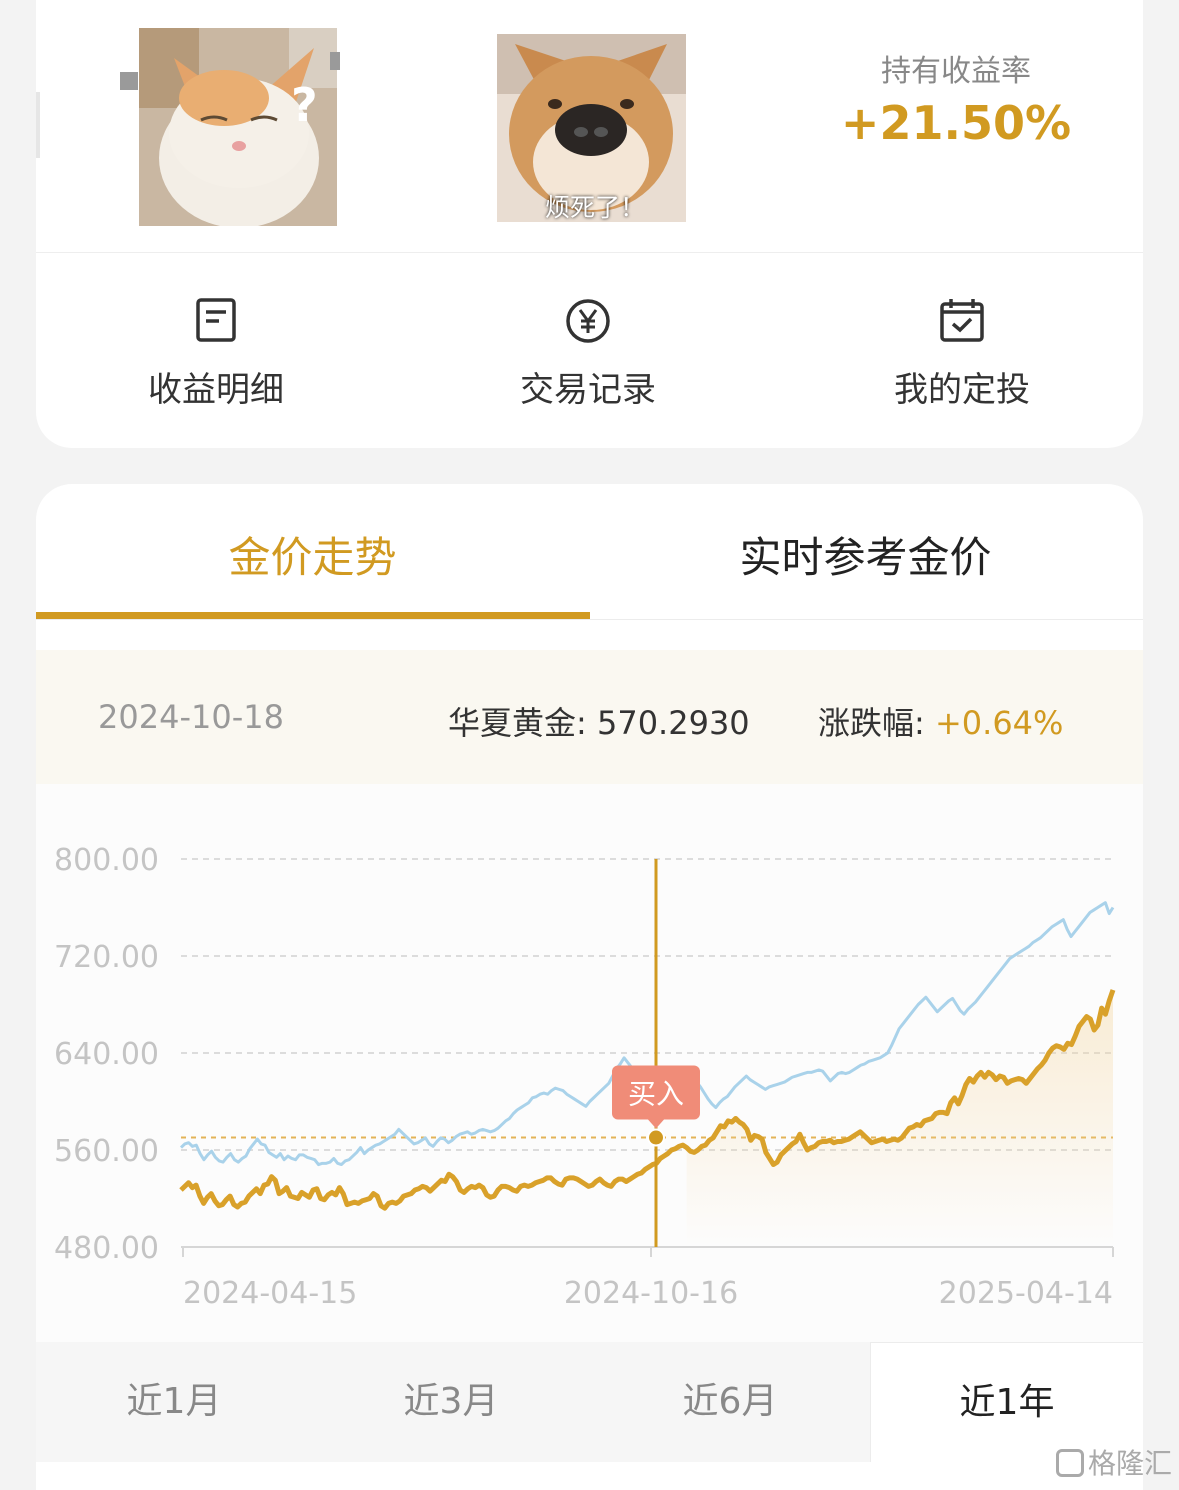  I want to click on calendar-check-icon, so click(962, 320).